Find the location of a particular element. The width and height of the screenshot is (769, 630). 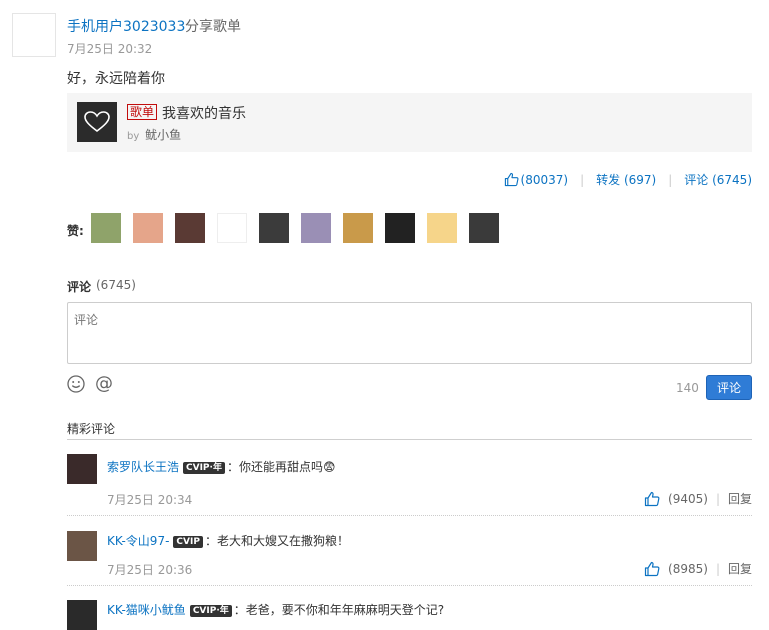

post-time: 7月25日 20:32 is located at coordinates (110, 49).